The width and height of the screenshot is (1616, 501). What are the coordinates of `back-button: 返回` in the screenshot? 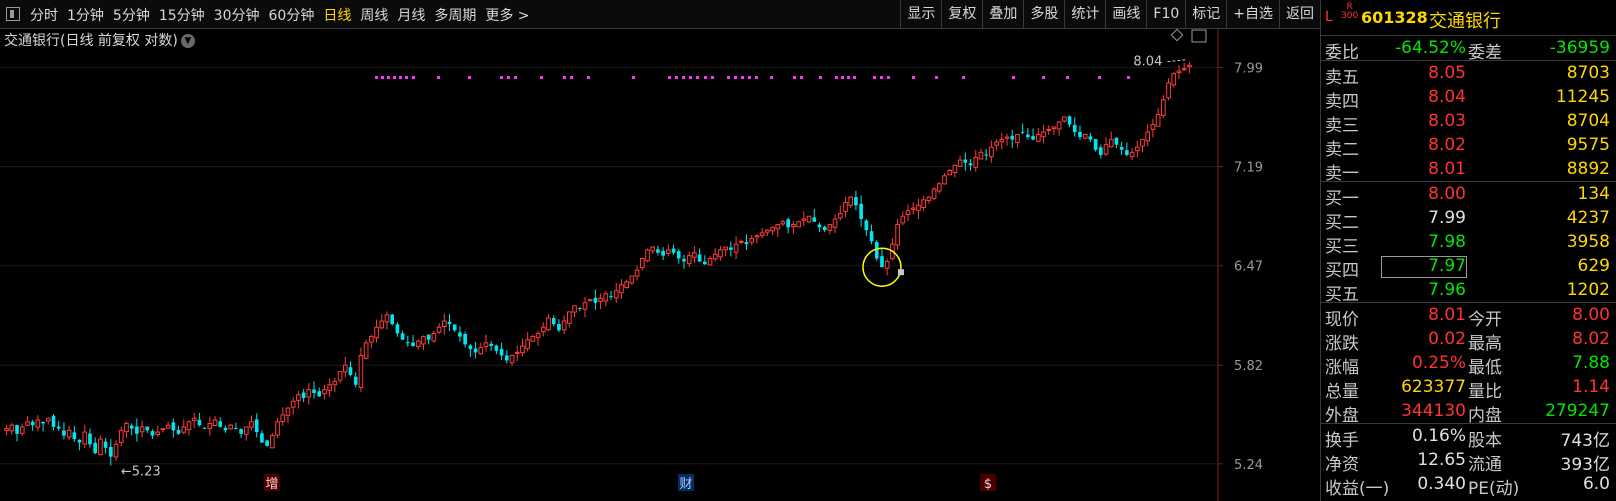 It's located at (1299, 14).